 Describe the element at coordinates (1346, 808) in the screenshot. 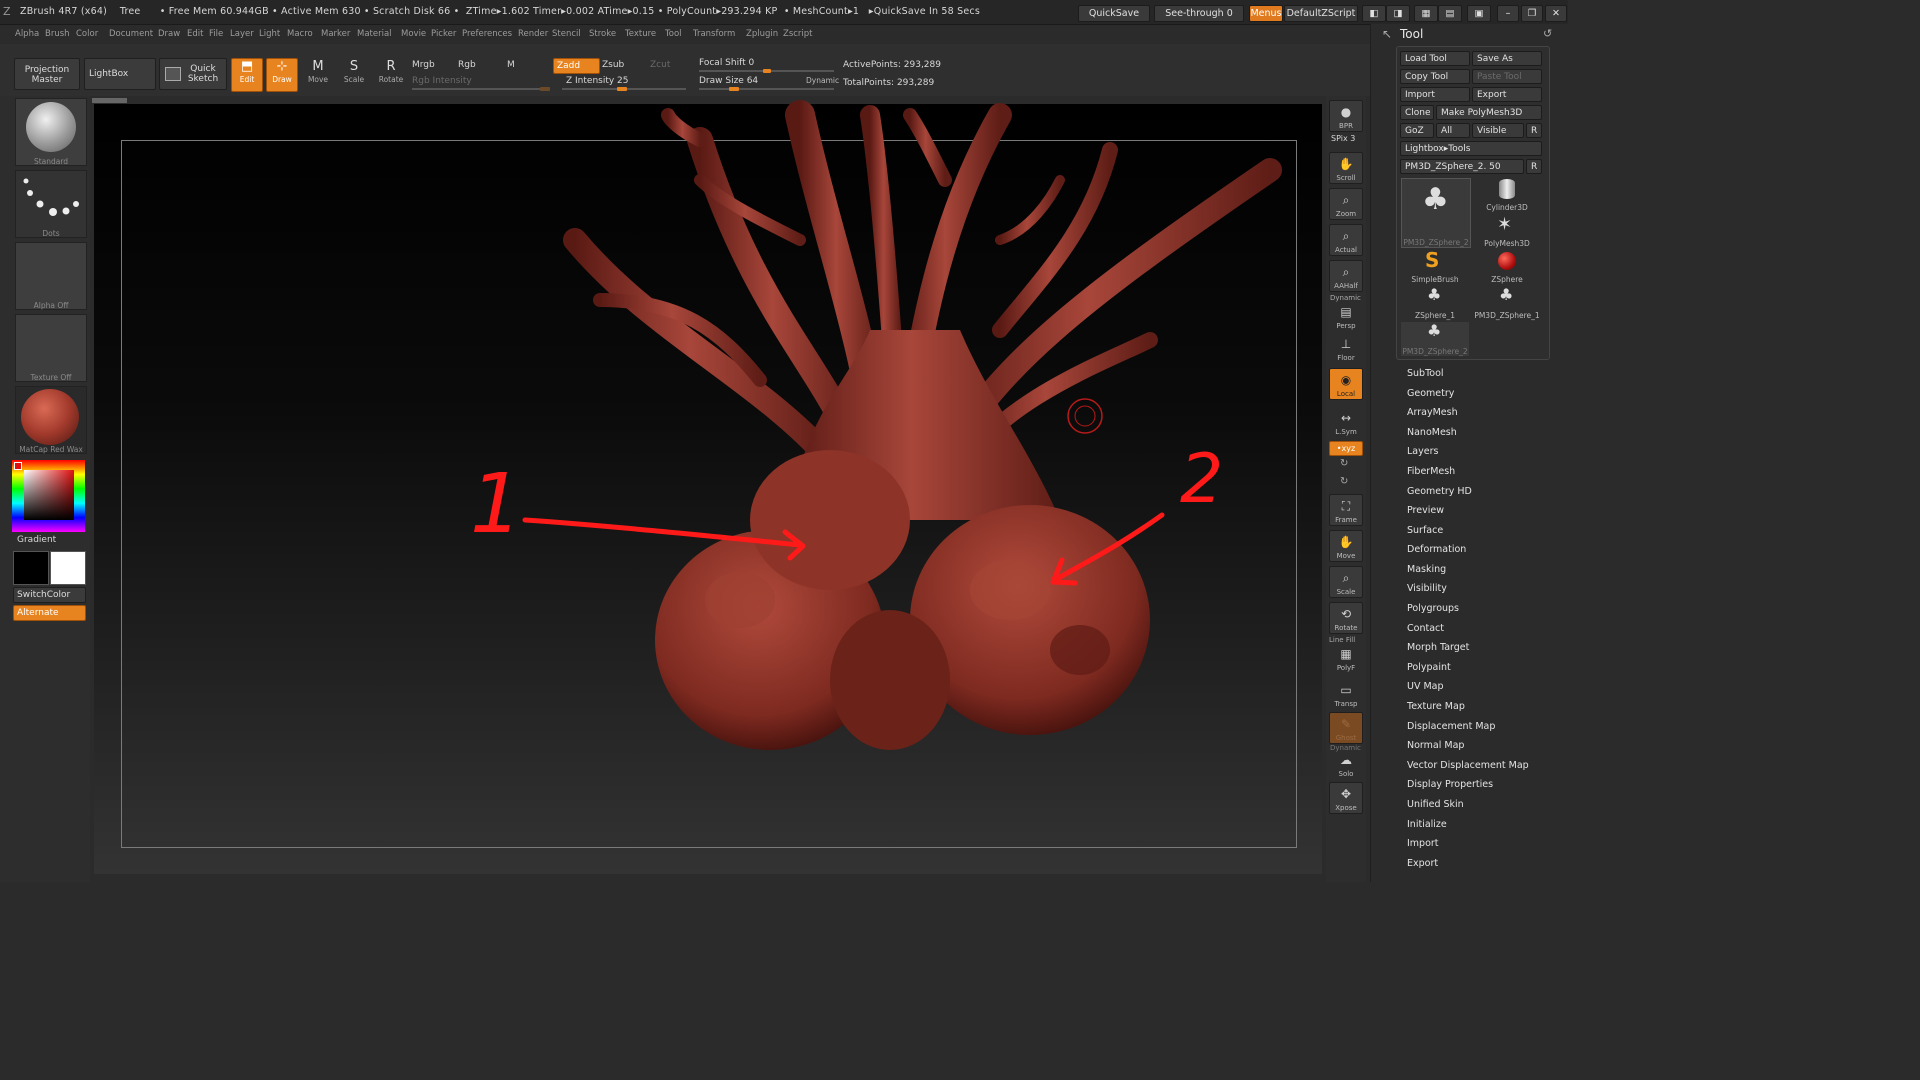

I see `xpose-label: Xpose` at that location.